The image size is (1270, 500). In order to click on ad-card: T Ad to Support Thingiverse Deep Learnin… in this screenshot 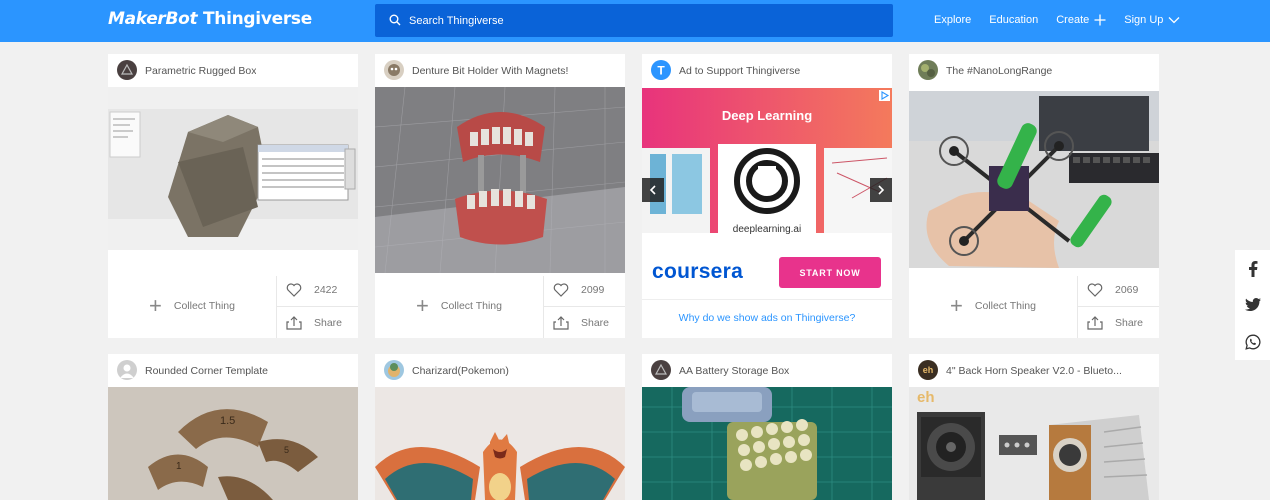, I will do `click(767, 196)`.